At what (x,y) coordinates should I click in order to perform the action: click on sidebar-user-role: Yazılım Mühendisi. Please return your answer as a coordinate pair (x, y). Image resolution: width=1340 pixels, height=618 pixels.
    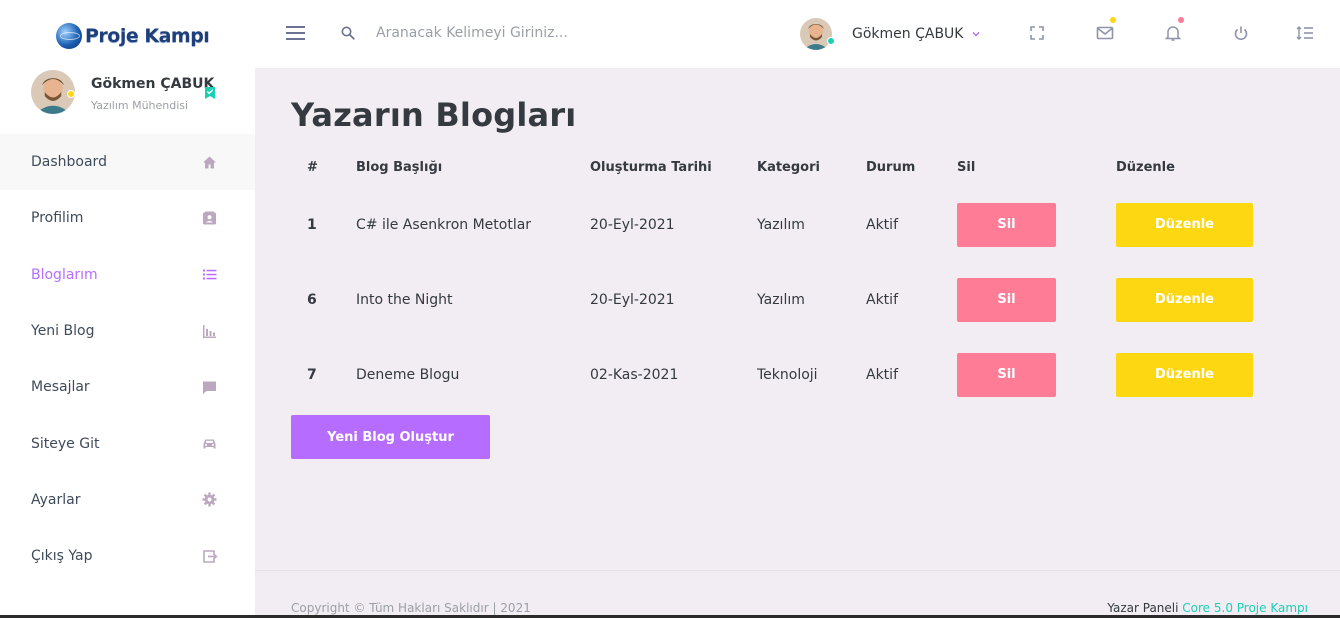
    Looking at the image, I should click on (140, 105).